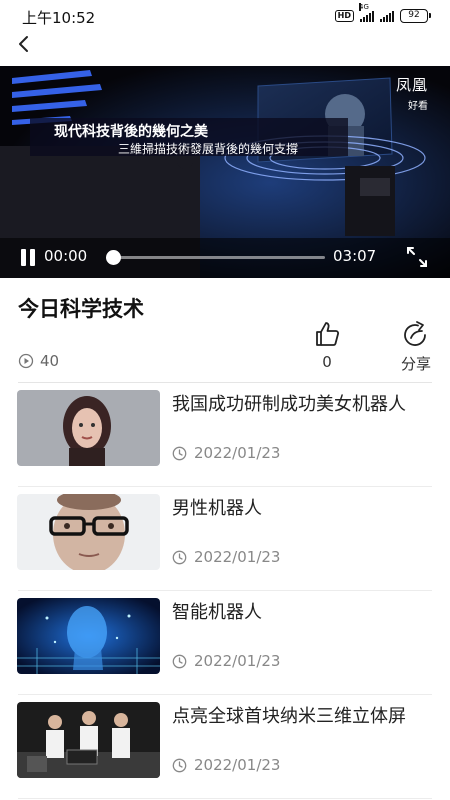 The width and height of the screenshot is (450, 800). Describe the element at coordinates (418, 106) in the screenshot. I see `brand-sub: 好看` at that location.